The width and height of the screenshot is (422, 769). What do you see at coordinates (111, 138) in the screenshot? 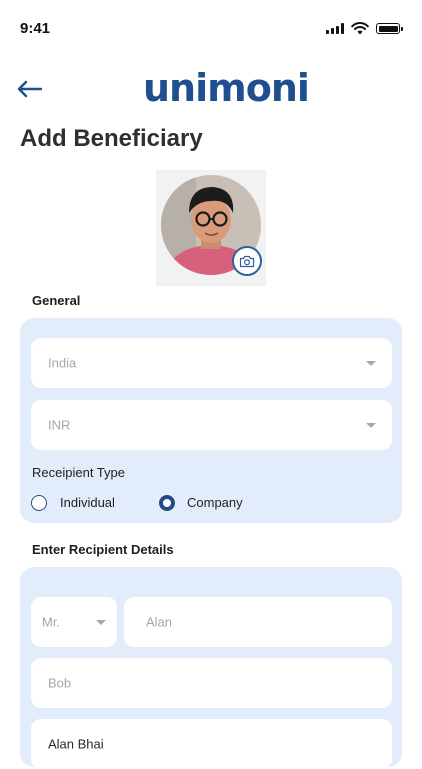
I see `page-title: Add Beneficiary` at bounding box center [111, 138].